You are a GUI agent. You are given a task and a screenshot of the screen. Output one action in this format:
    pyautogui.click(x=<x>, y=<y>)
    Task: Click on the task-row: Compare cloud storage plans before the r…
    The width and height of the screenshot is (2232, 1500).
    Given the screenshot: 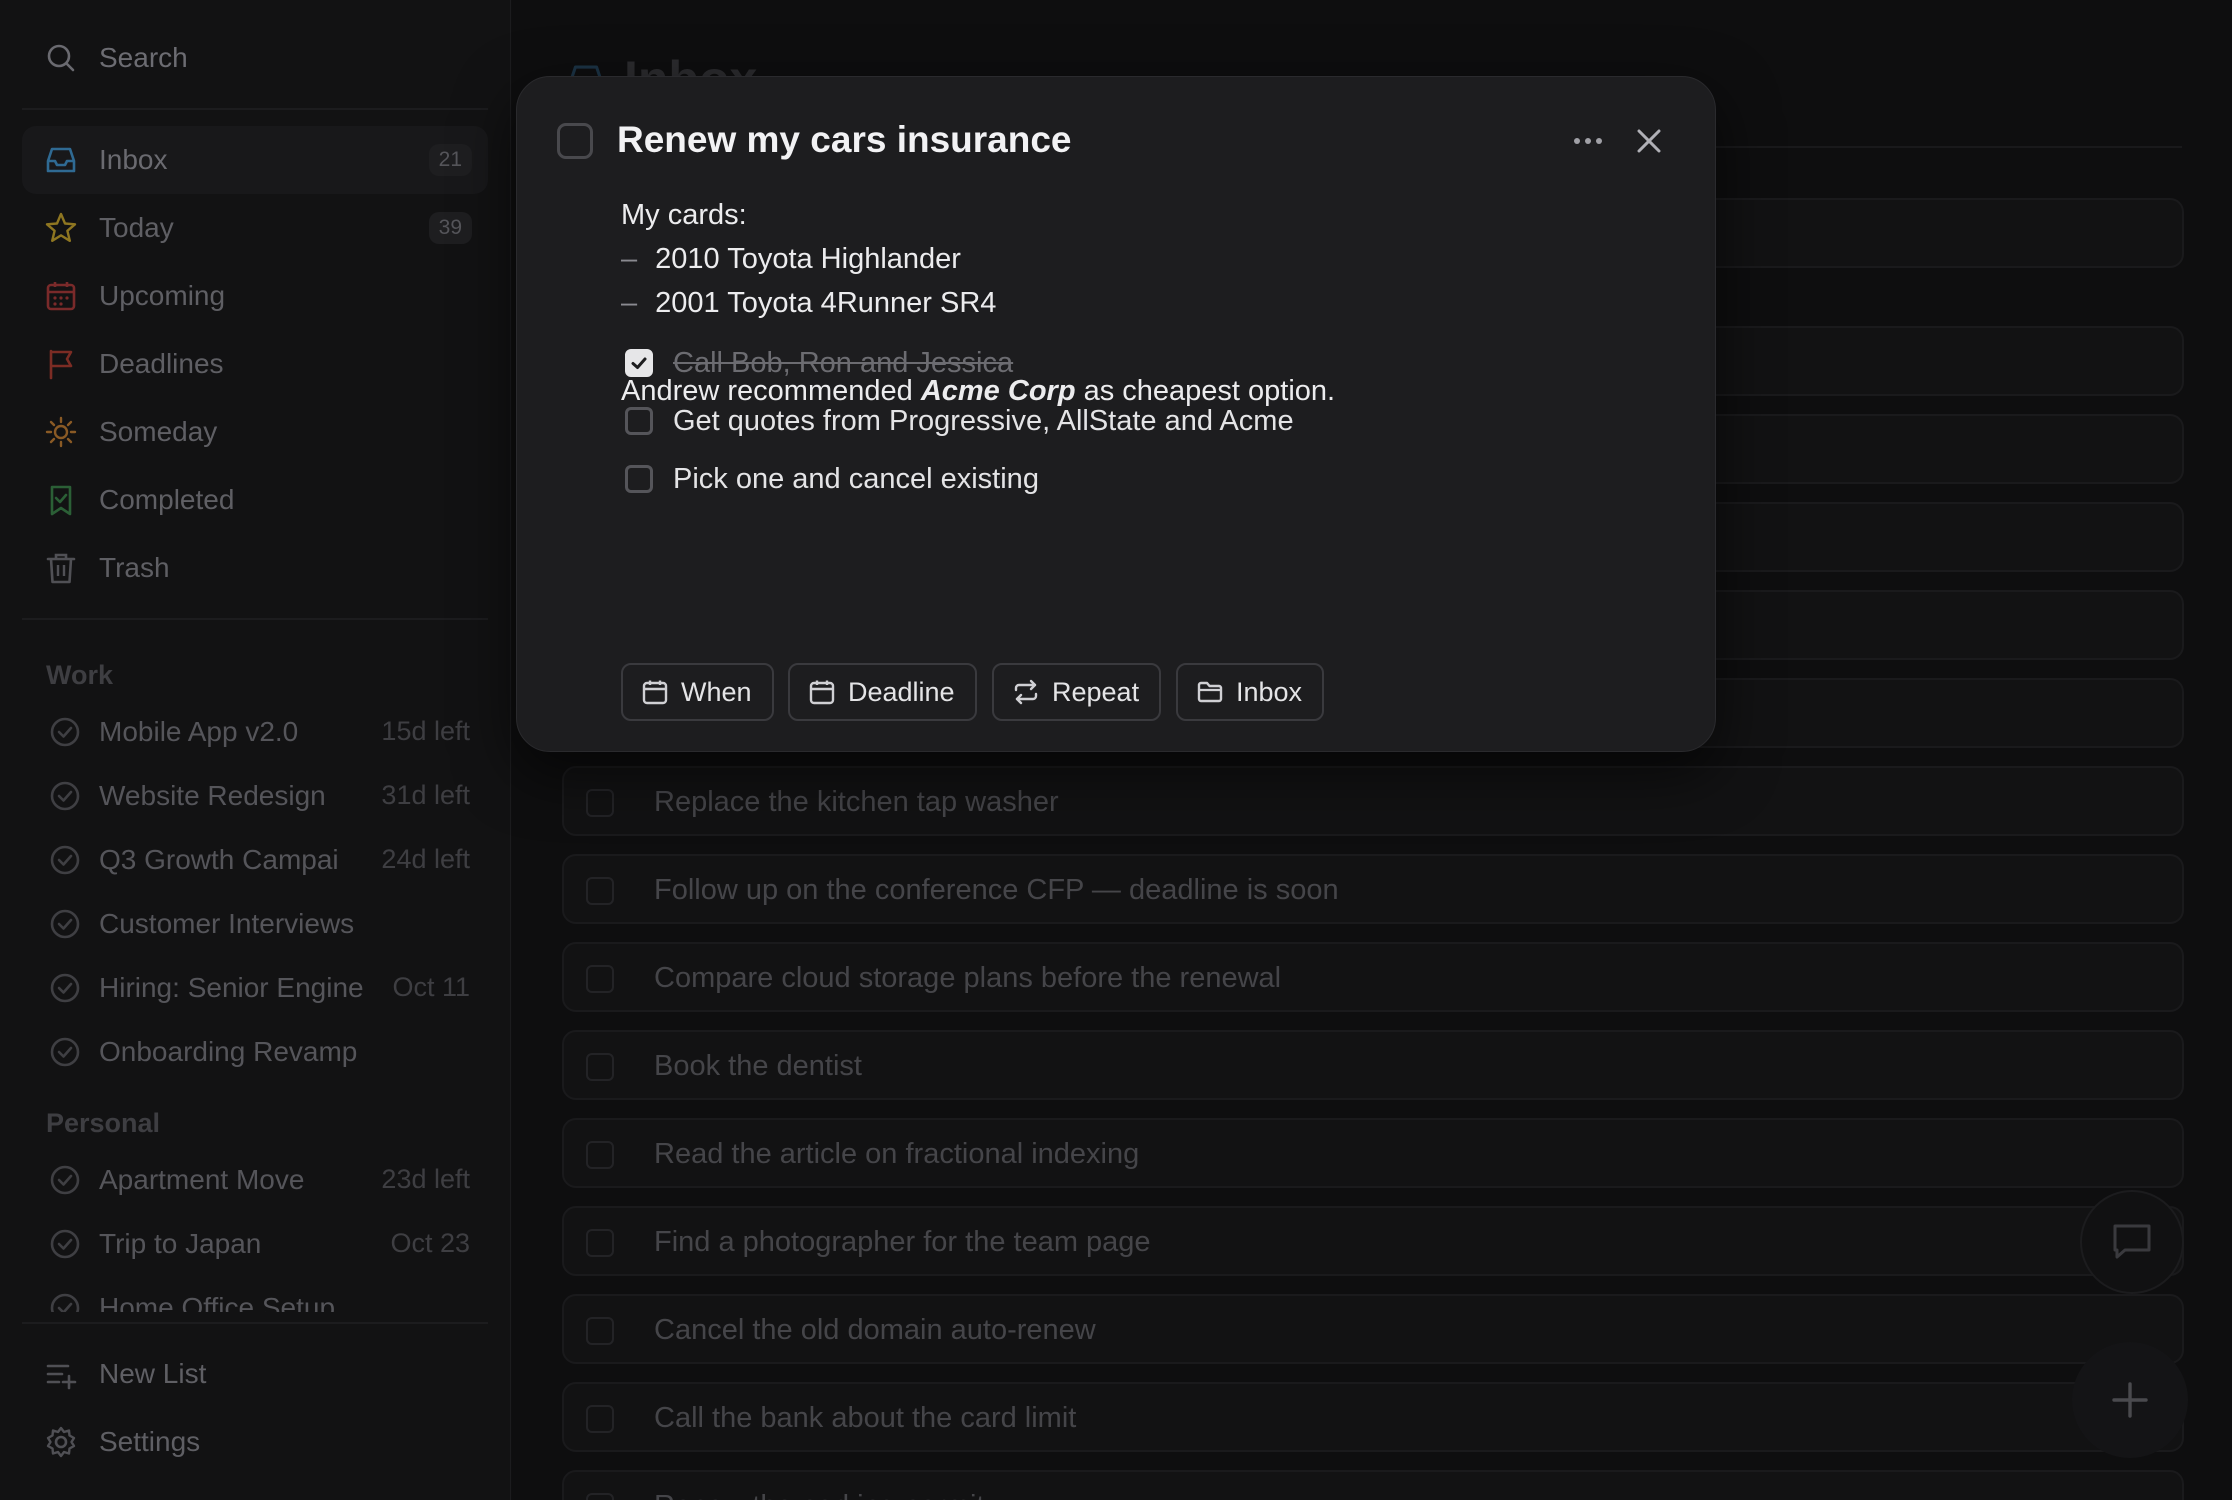 What is the action you would take?
    pyautogui.click(x=1373, y=977)
    